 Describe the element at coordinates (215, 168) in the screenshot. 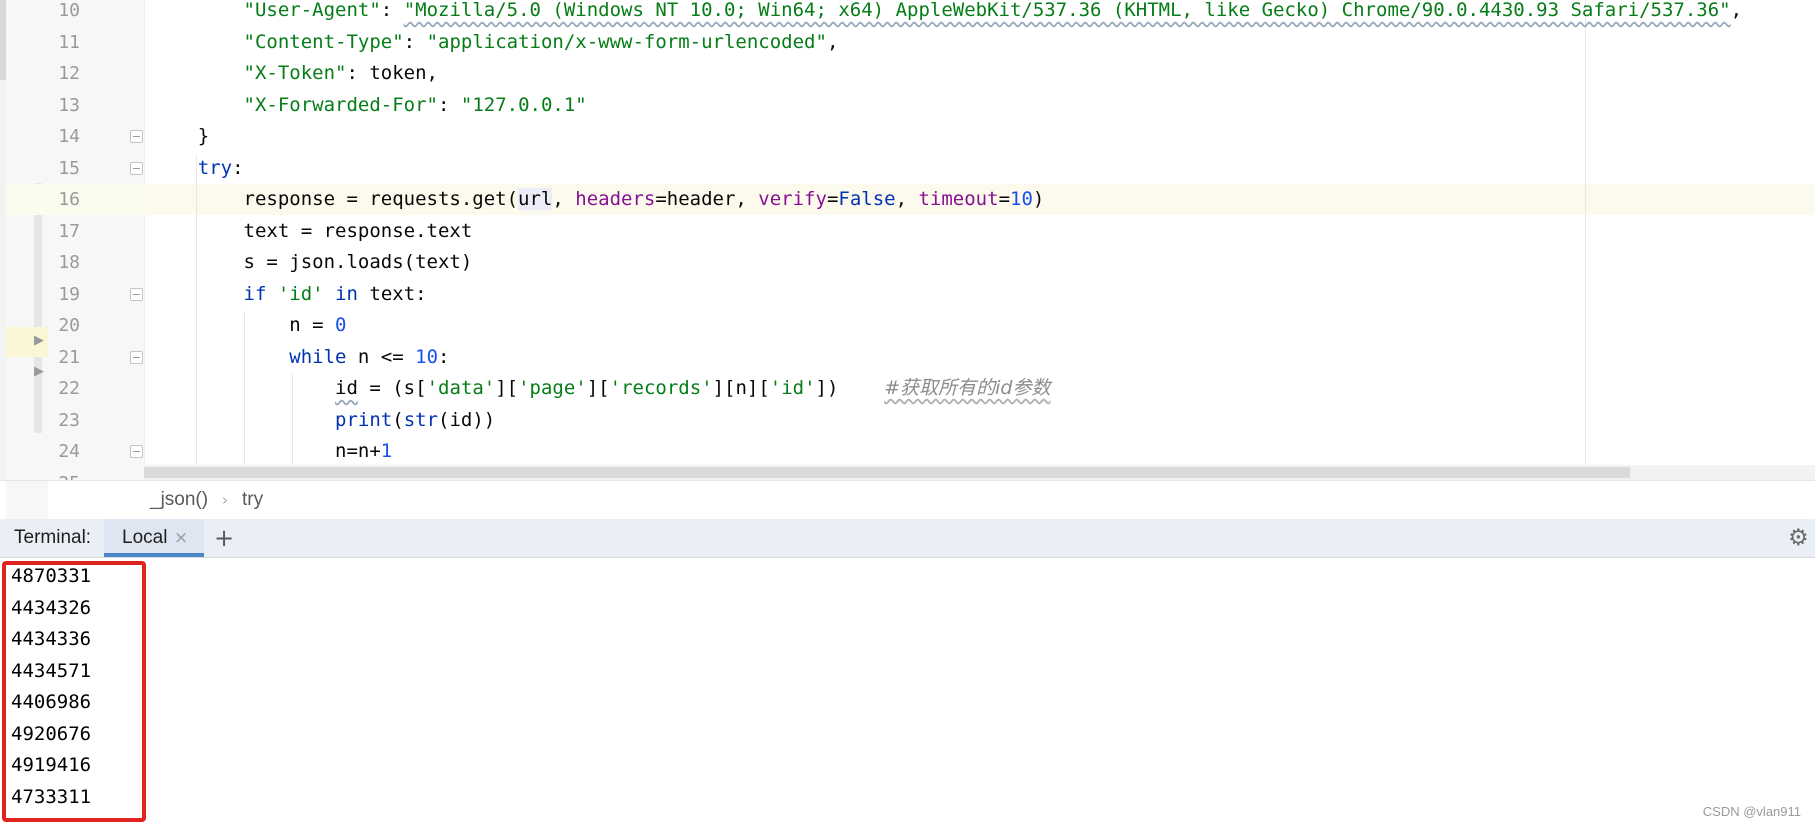

I see `code-token: try` at that location.